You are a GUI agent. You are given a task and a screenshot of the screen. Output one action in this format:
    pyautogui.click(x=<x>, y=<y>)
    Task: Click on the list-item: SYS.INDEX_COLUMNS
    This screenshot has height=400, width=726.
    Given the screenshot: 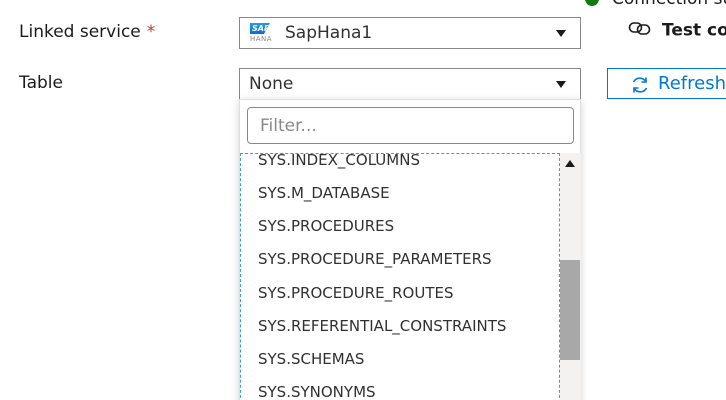 What is the action you would take?
    pyautogui.click(x=339, y=161)
    